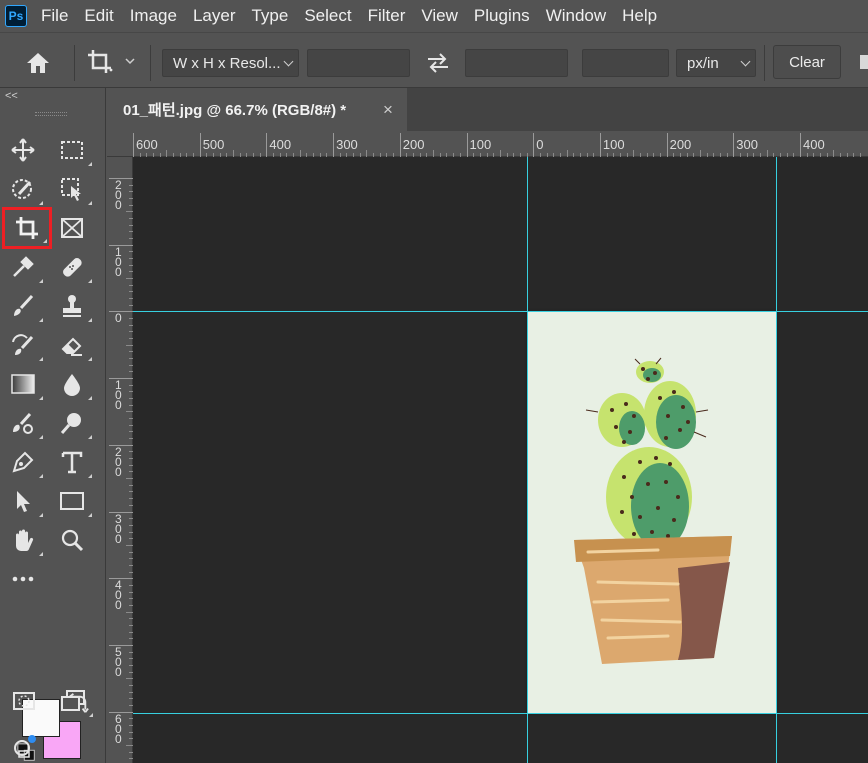 The image size is (868, 763). Describe the element at coordinates (25, 345) in the screenshot. I see `history-brush-tool` at that location.